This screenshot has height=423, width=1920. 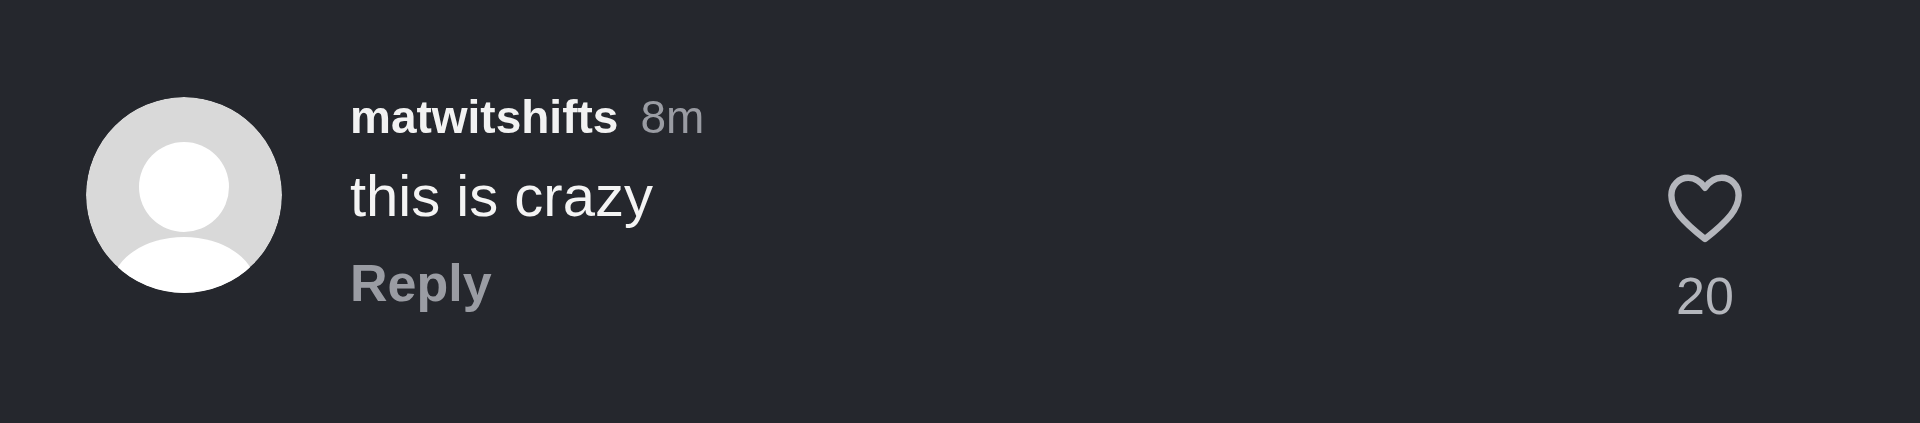 I want to click on reply-link: Reply, so click(x=421, y=283).